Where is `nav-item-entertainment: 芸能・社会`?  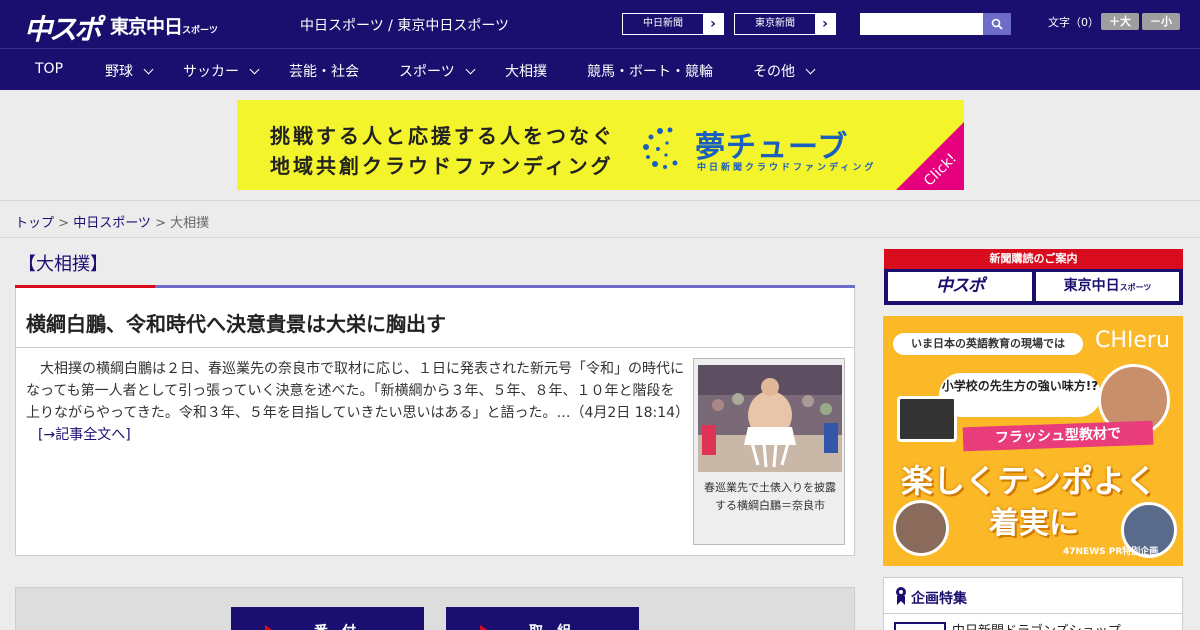 nav-item-entertainment: 芸能・社会 is located at coordinates (324, 71).